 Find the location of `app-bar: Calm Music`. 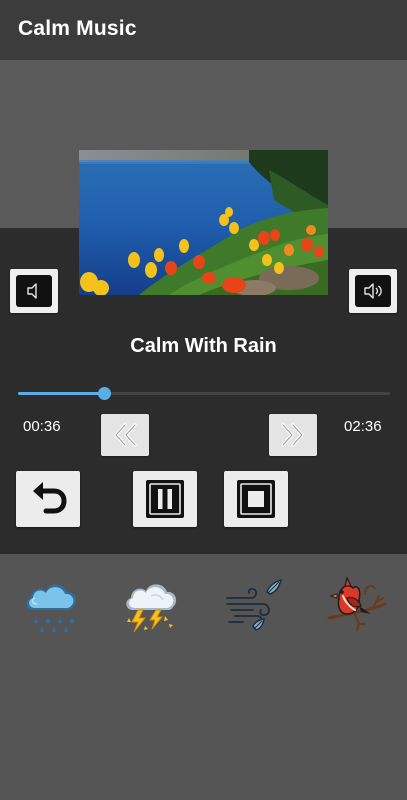

app-bar: Calm Music is located at coordinates (203, 30).